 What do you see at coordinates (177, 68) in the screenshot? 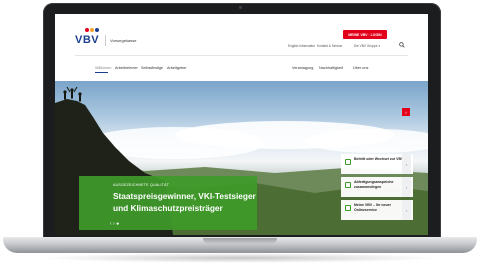
I see `nav-item-arbeitgeber: Arbeitgeber` at bounding box center [177, 68].